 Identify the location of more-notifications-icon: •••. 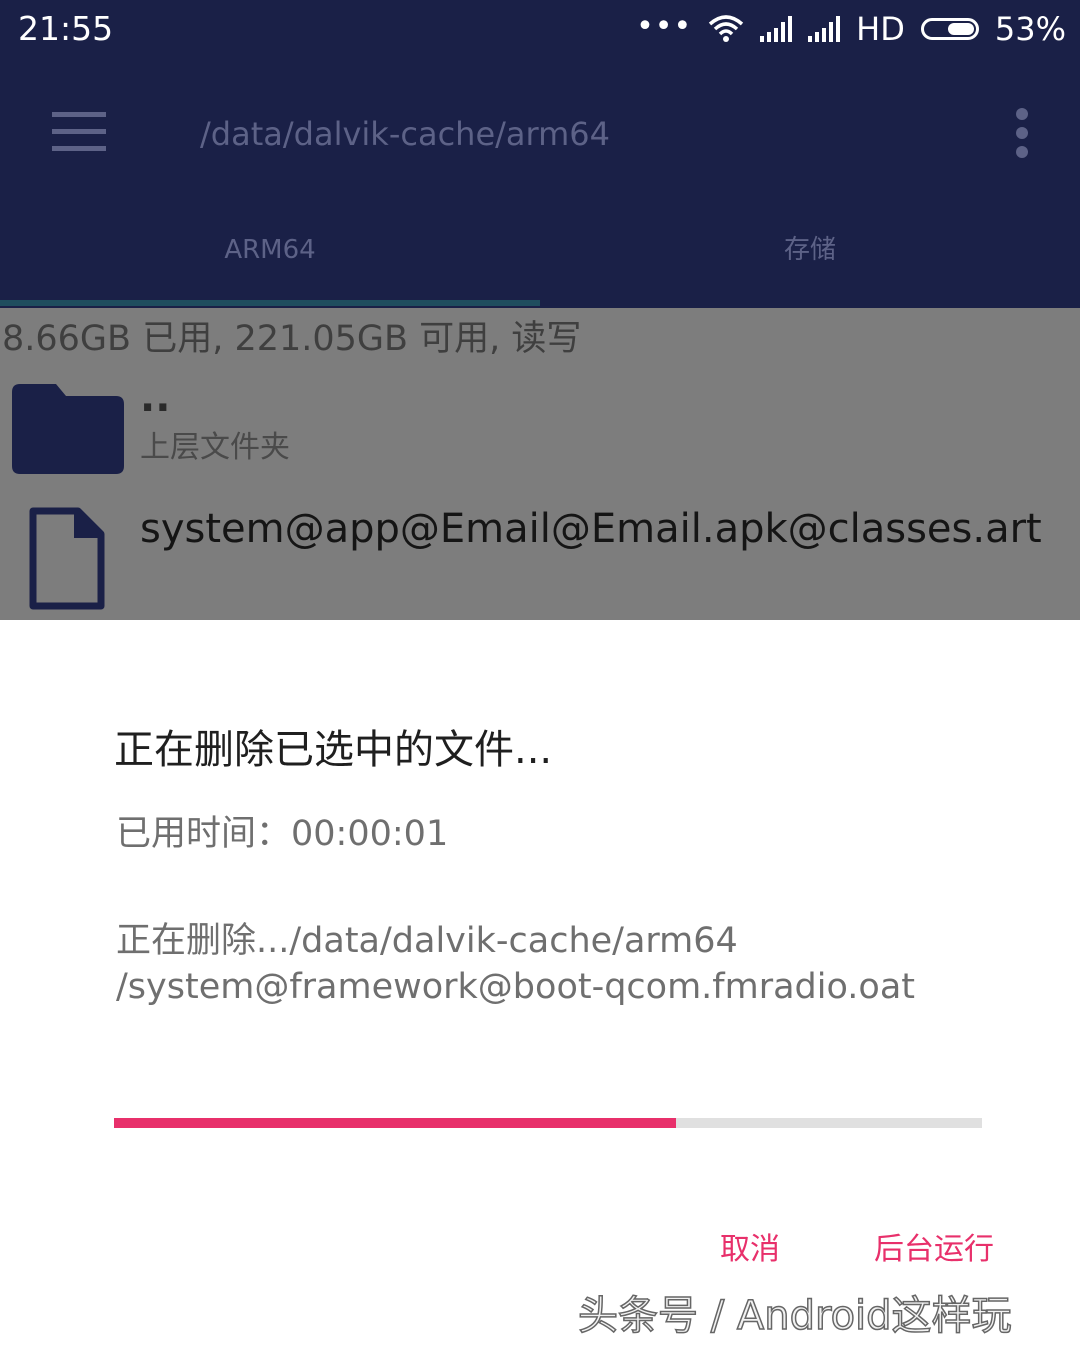
(664, 26).